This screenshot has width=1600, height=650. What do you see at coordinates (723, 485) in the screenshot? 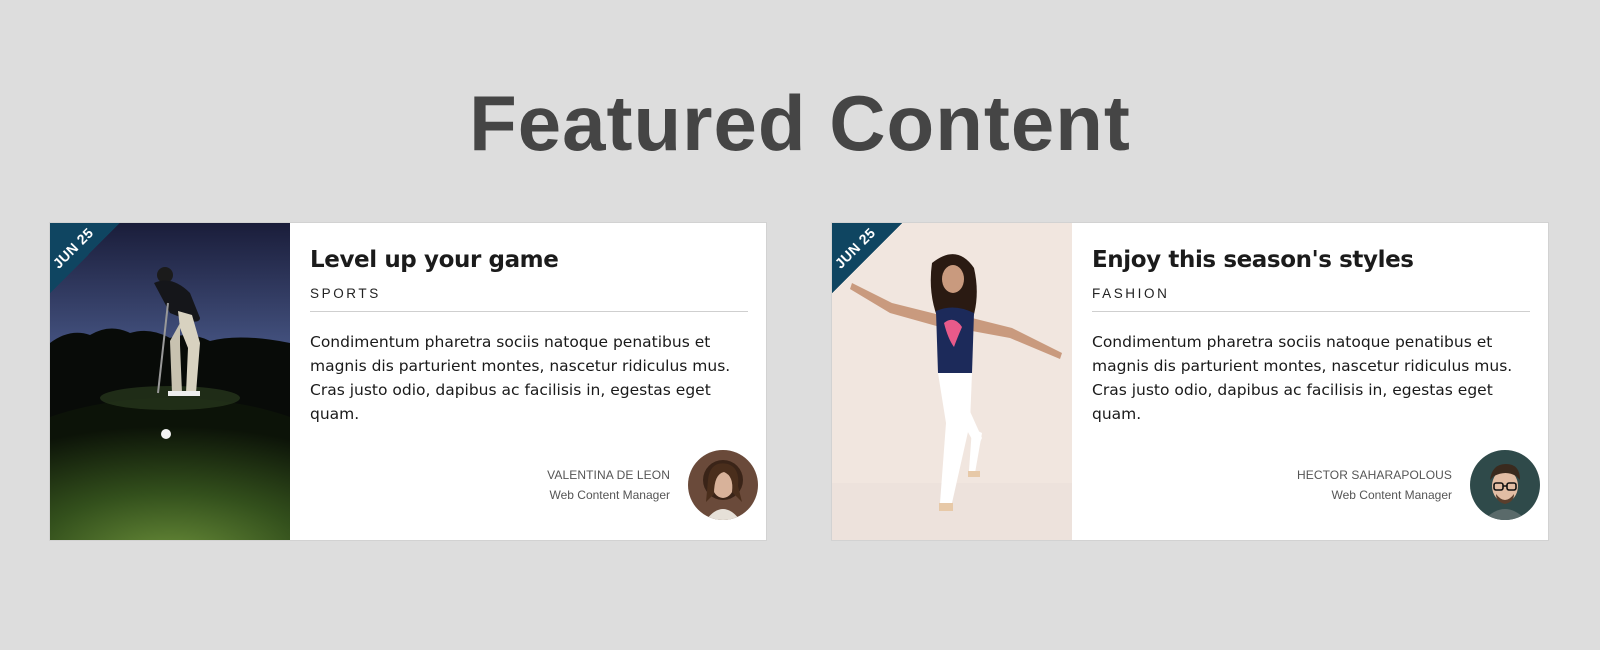
I see `woman-avatar` at bounding box center [723, 485].